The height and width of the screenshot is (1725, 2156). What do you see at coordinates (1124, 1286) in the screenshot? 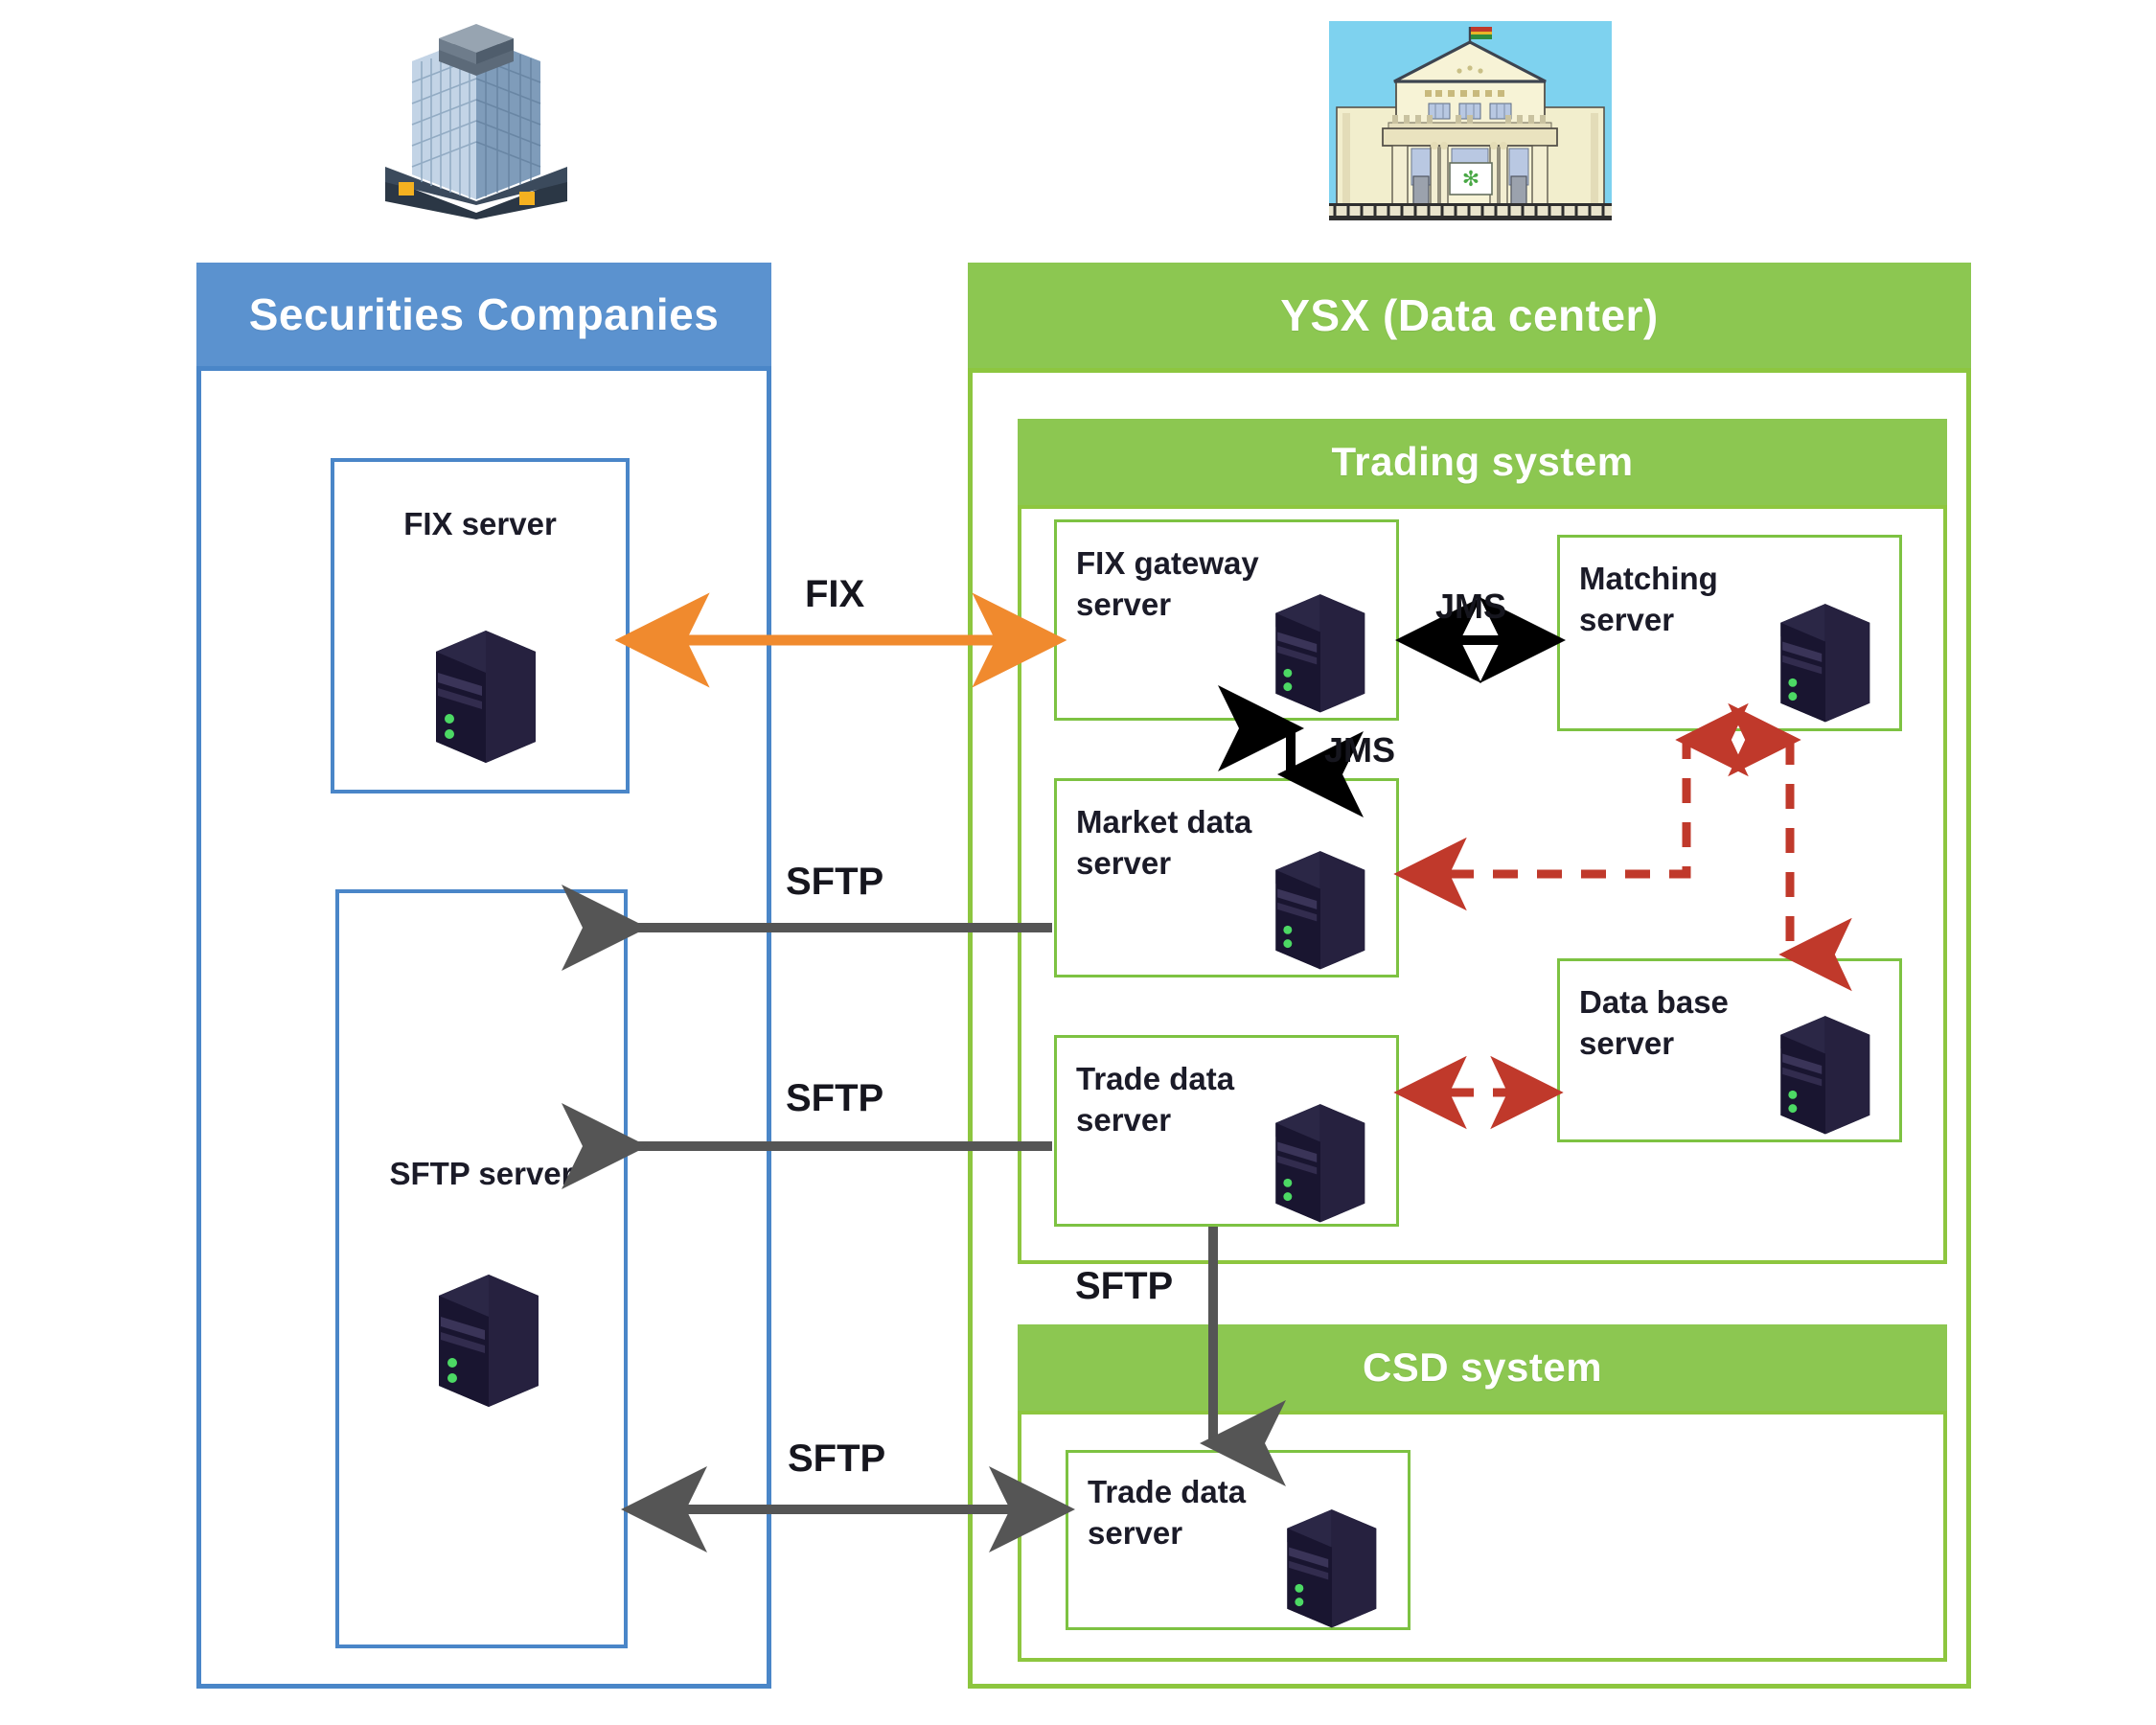
I see `connector-label-sftp-csd: SFTP` at bounding box center [1124, 1286].